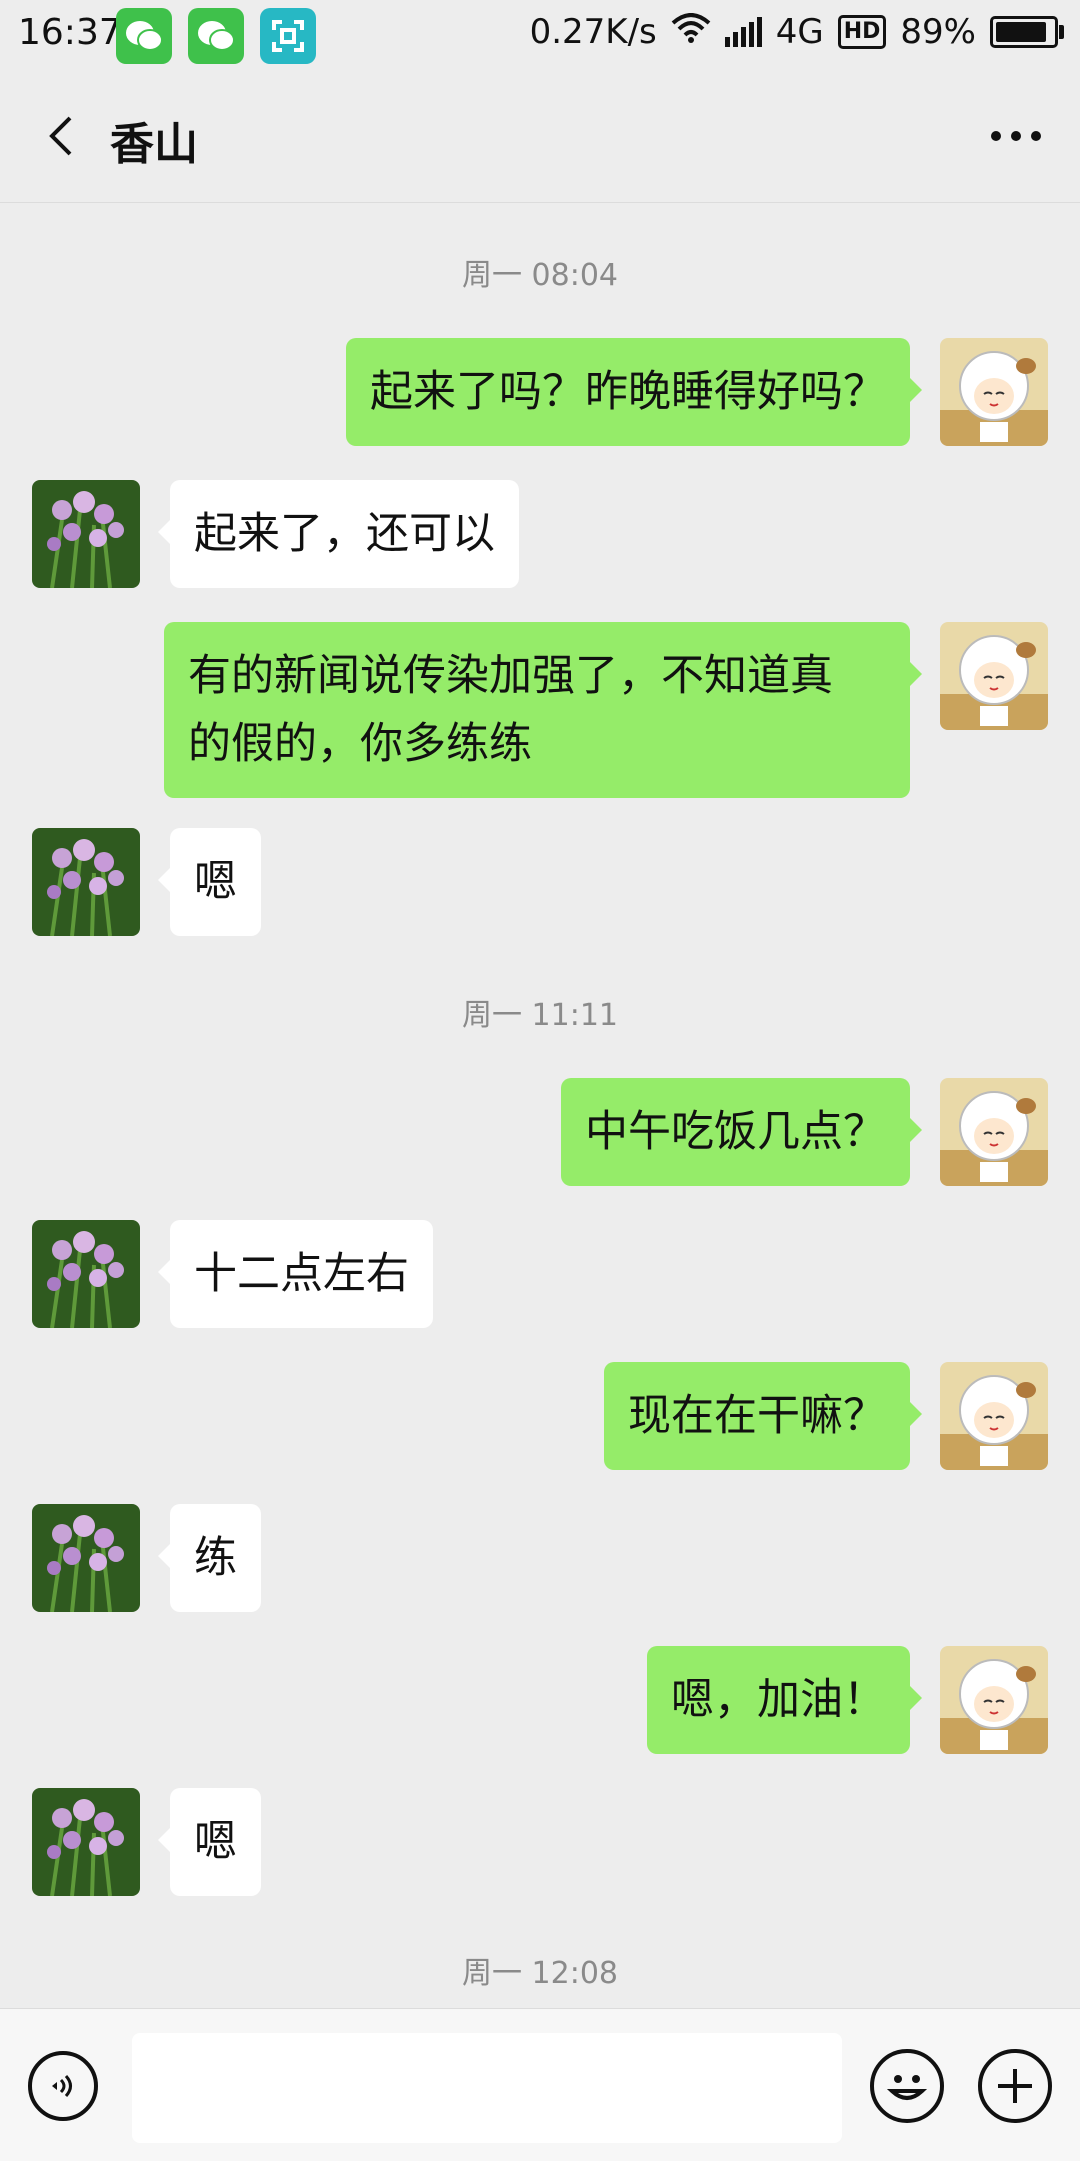 This screenshot has height=2161, width=1080. What do you see at coordinates (60, 136) in the screenshot?
I see `chevron-left-icon` at bounding box center [60, 136].